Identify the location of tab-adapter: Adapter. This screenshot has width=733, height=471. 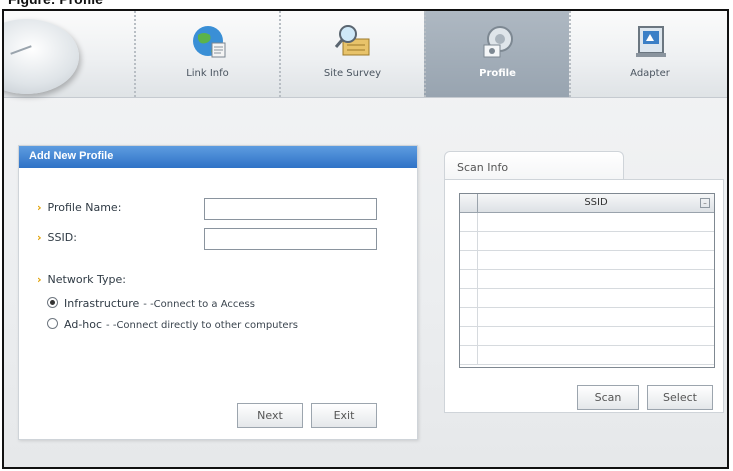
(648, 54).